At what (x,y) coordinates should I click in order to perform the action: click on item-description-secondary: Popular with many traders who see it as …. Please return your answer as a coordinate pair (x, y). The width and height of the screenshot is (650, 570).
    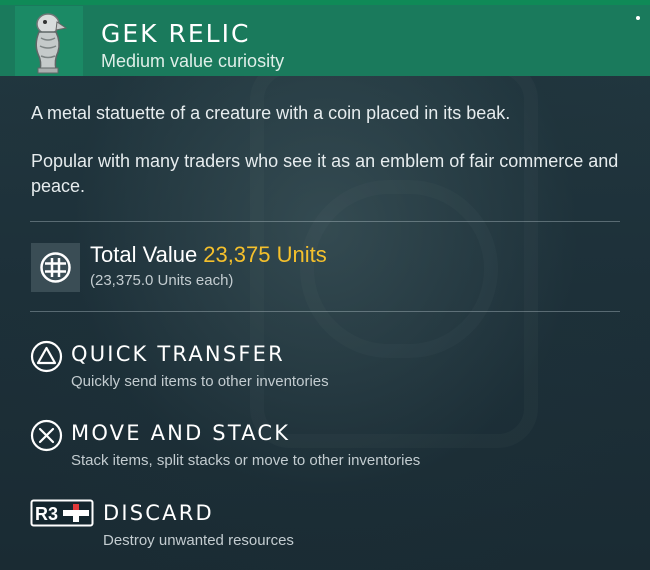
    Looking at the image, I should click on (325, 173).